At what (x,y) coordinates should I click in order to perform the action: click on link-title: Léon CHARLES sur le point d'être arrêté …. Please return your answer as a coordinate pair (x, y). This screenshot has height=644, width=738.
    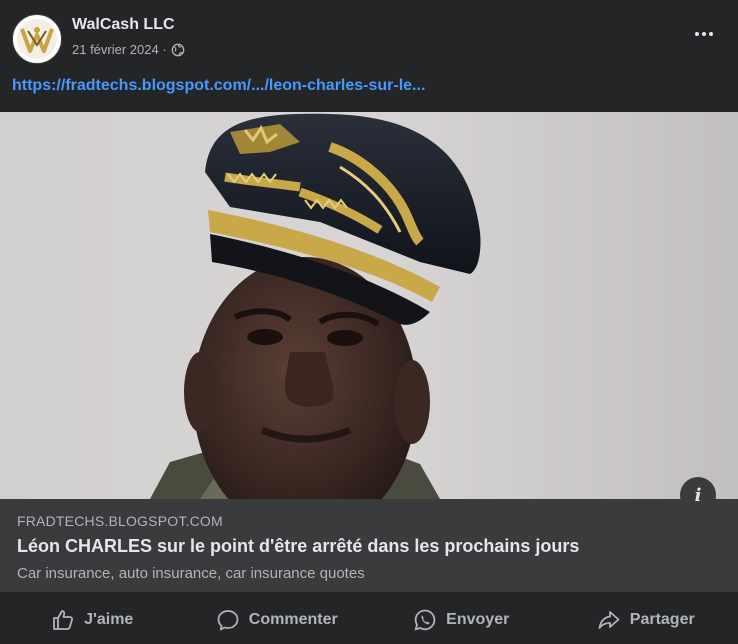
    Looking at the image, I should click on (298, 546).